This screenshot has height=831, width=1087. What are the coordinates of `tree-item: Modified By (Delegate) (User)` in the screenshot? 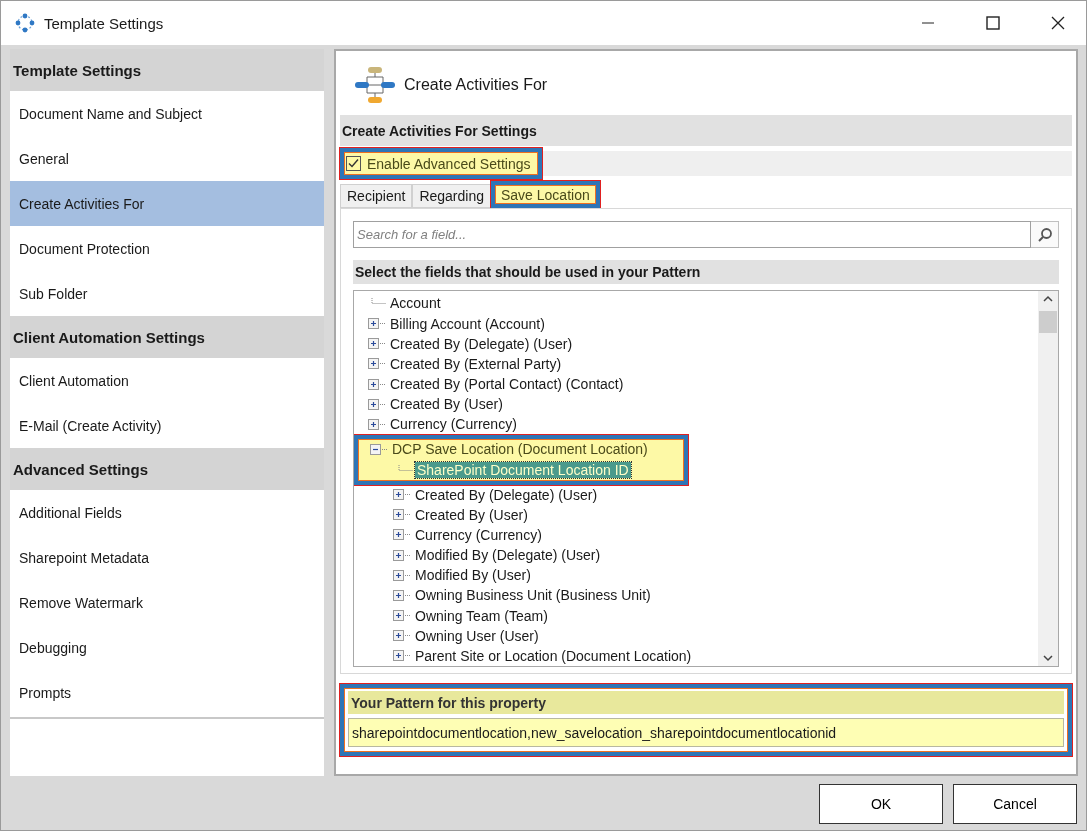 It's located at (508, 555).